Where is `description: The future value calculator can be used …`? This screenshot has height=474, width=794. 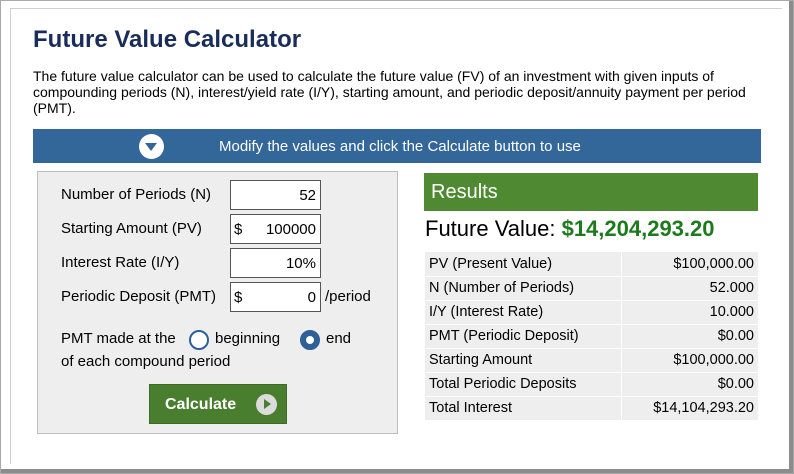
description: The future value calculator can be used … is located at coordinates (389, 92).